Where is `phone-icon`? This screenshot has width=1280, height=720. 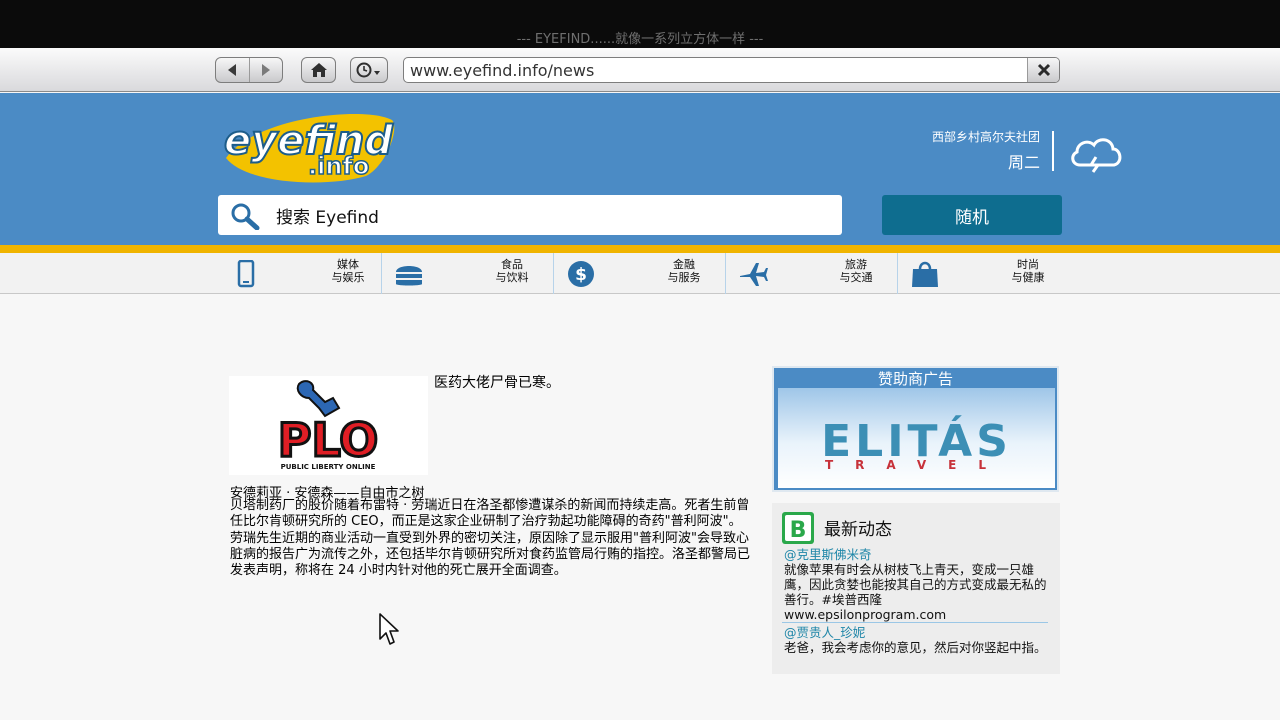
phone-icon is located at coordinates (246, 274).